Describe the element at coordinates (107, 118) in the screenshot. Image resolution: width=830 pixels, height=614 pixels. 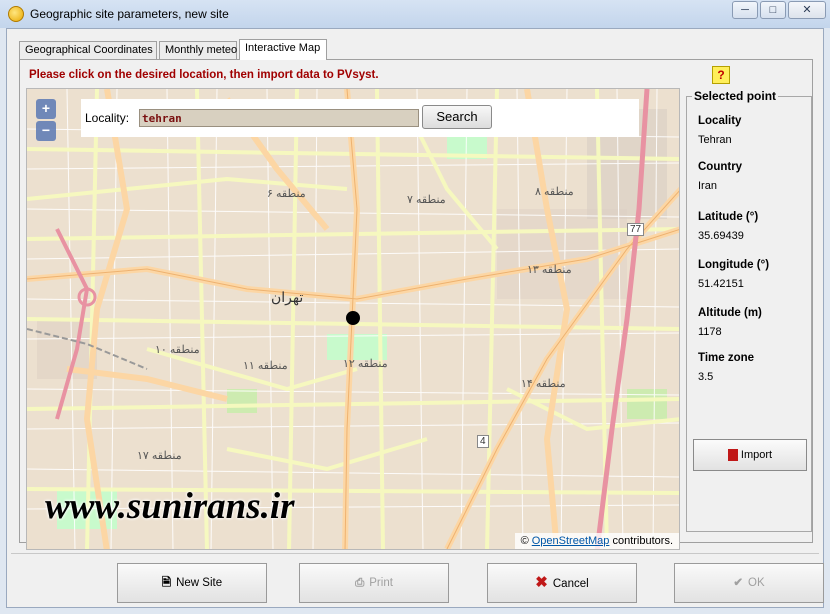
I see `locality-label: Locality:` at that location.